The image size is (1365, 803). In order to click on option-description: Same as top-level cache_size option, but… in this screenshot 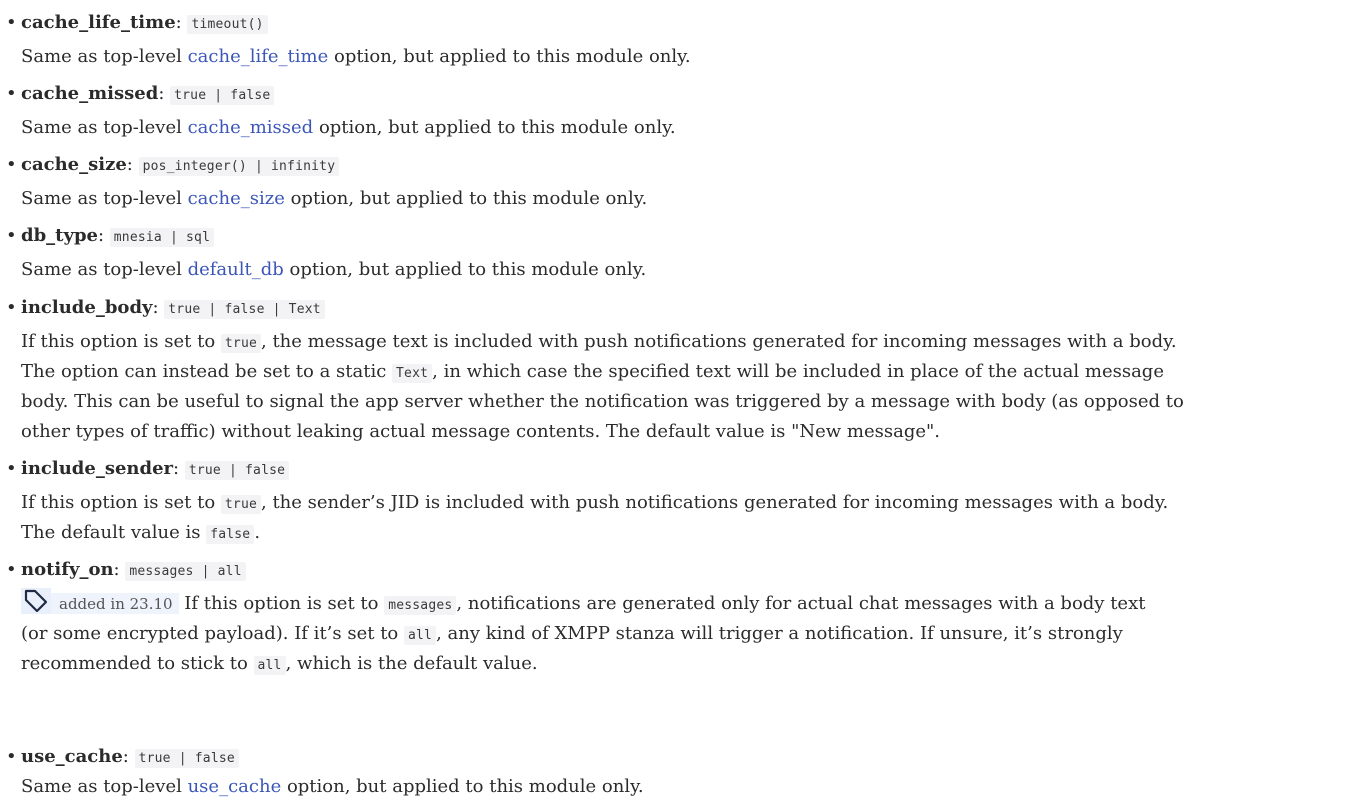, I will do `click(334, 198)`.